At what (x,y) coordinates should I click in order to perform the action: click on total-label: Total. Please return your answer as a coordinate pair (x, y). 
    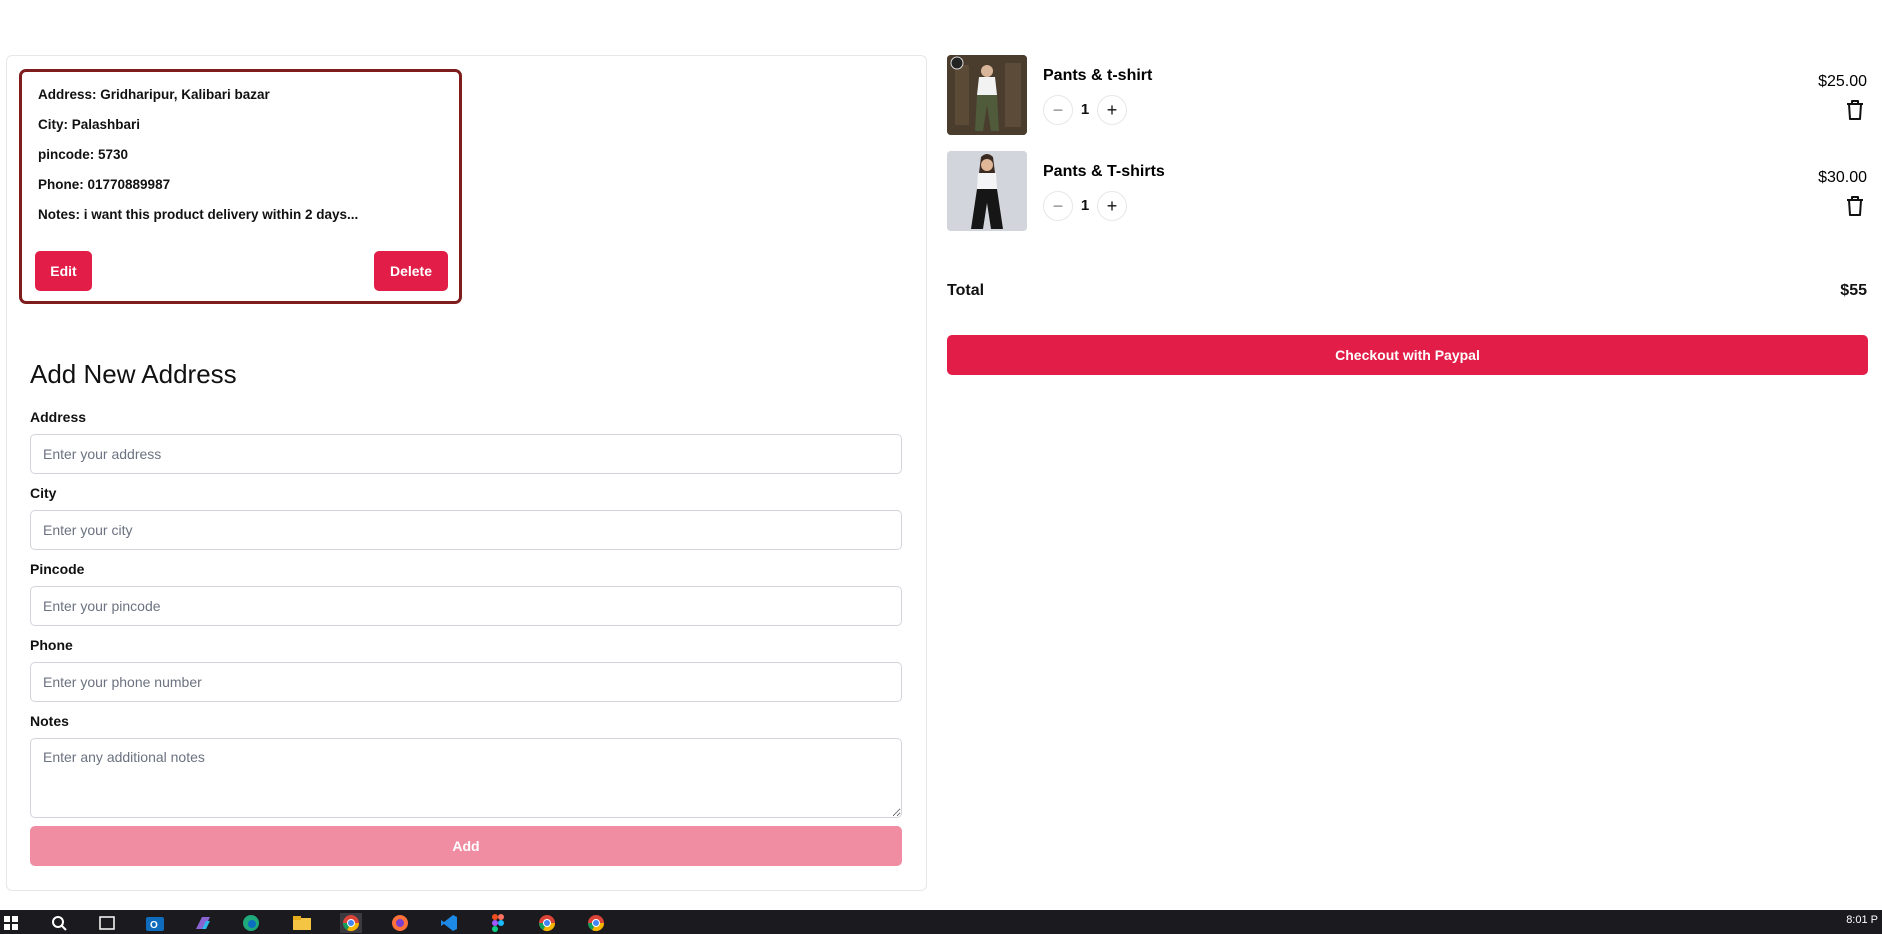
    Looking at the image, I should click on (966, 290).